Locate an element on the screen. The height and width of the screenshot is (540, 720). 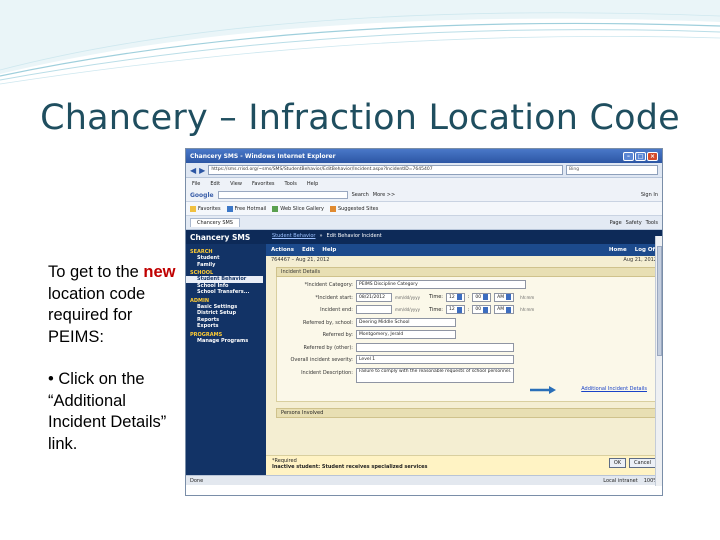
end-ampm-select: AM is located at coordinates (504, 309).